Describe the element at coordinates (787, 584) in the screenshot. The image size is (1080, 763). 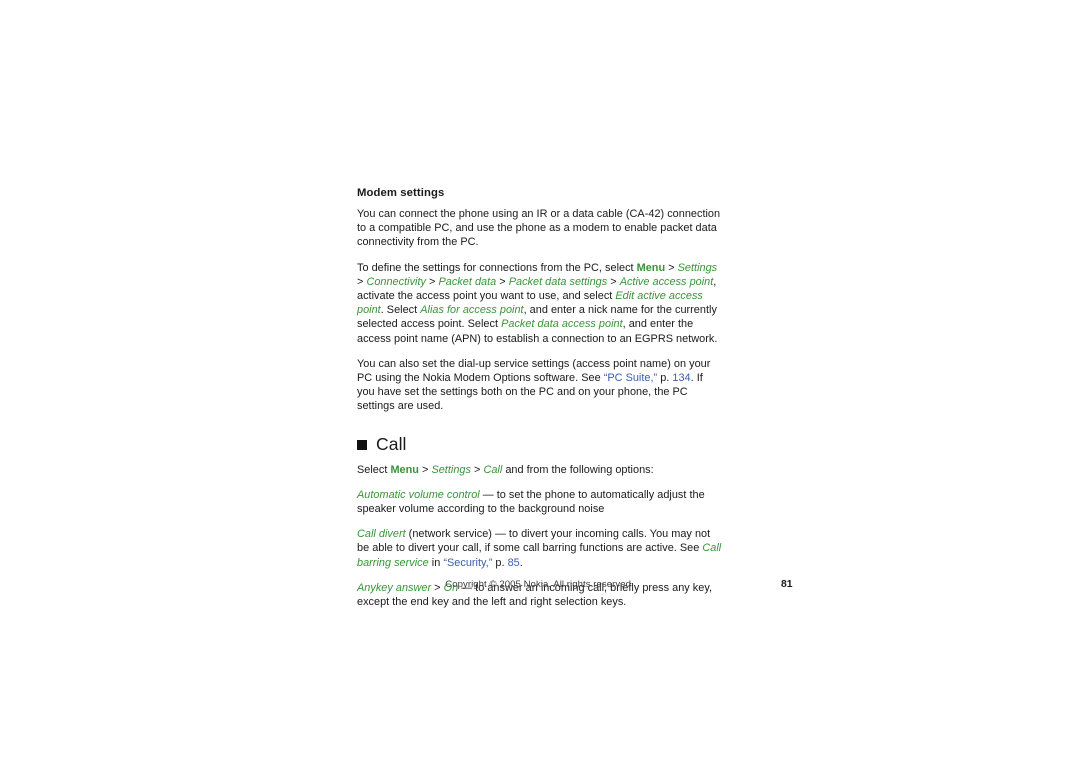
I see `footer-page-number: 81` at that location.